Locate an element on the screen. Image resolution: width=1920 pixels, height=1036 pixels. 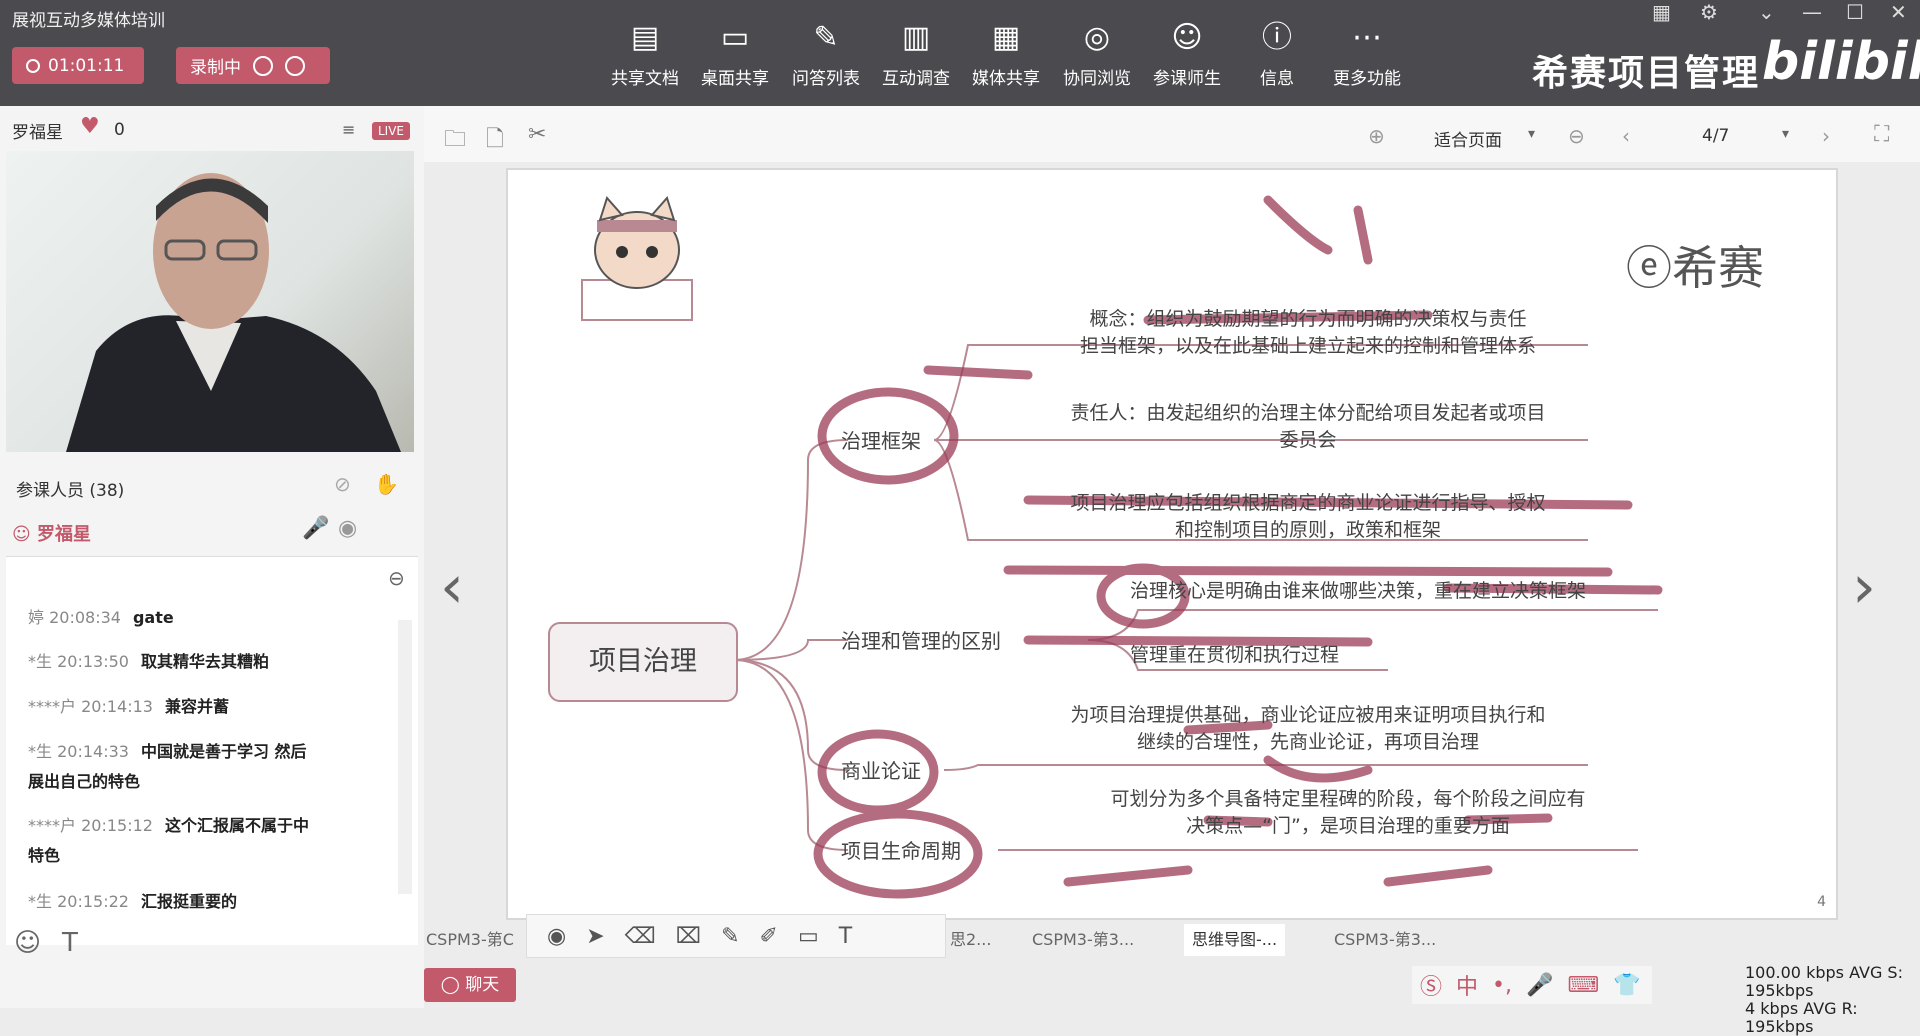
collapse-icon: ⊖ is located at coordinates (396, 578).